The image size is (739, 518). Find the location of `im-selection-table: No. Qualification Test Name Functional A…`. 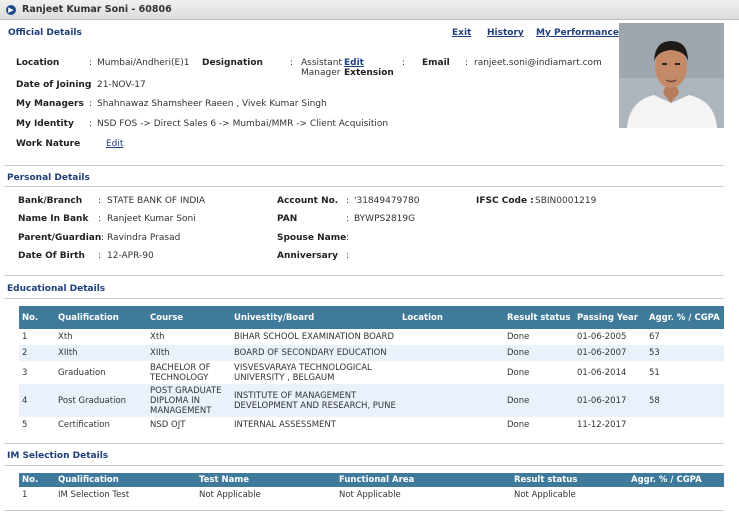

im-selection-table: No. Qualification Test Name Functional A… is located at coordinates (371, 488).